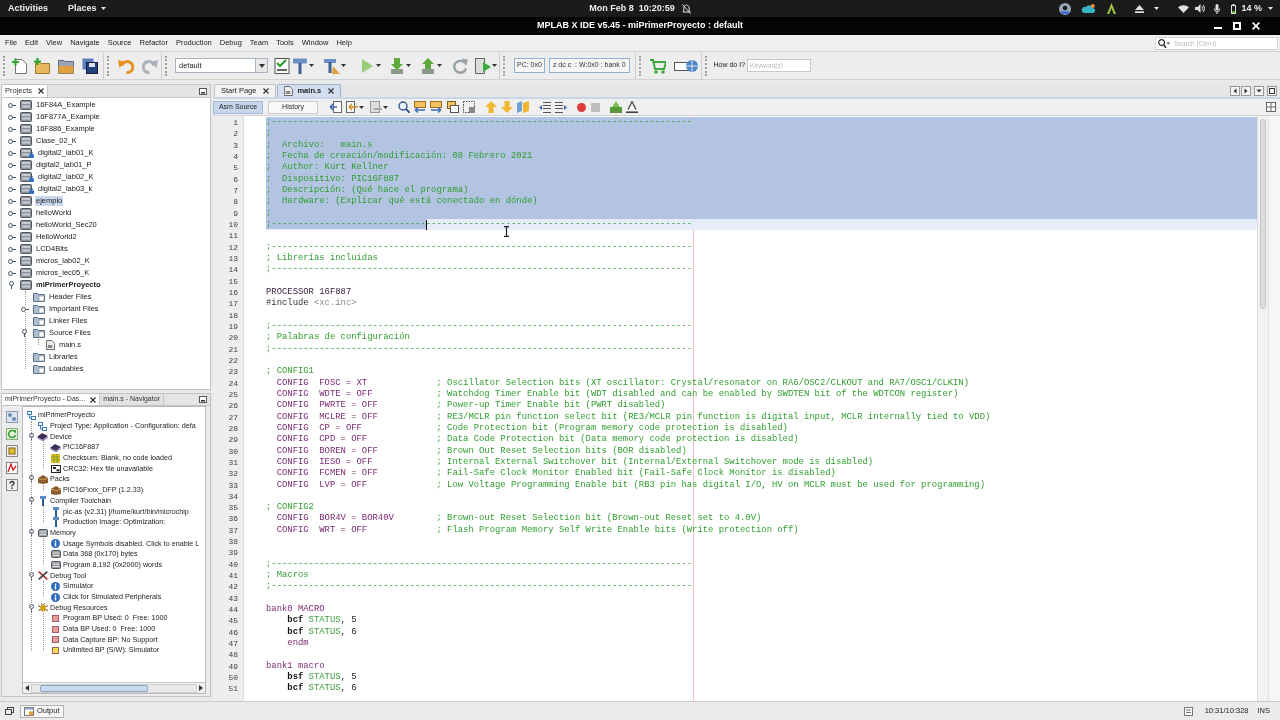 The height and width of the screenshot is (720, 1280). What do you see at coordinates (66, 65) in the screenshot?
I see `open-folder-icon` at bounding box center [66, 65].